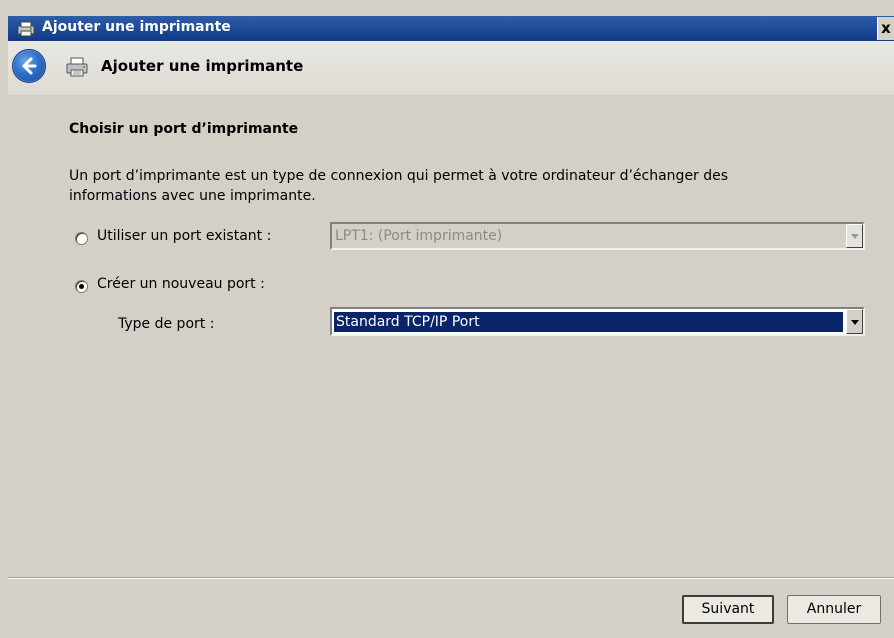 This screenshot has width=894, height=638. Describe the element at coordinates (81, 238) in the screenshot. I see `radio-existing-port` at that location.